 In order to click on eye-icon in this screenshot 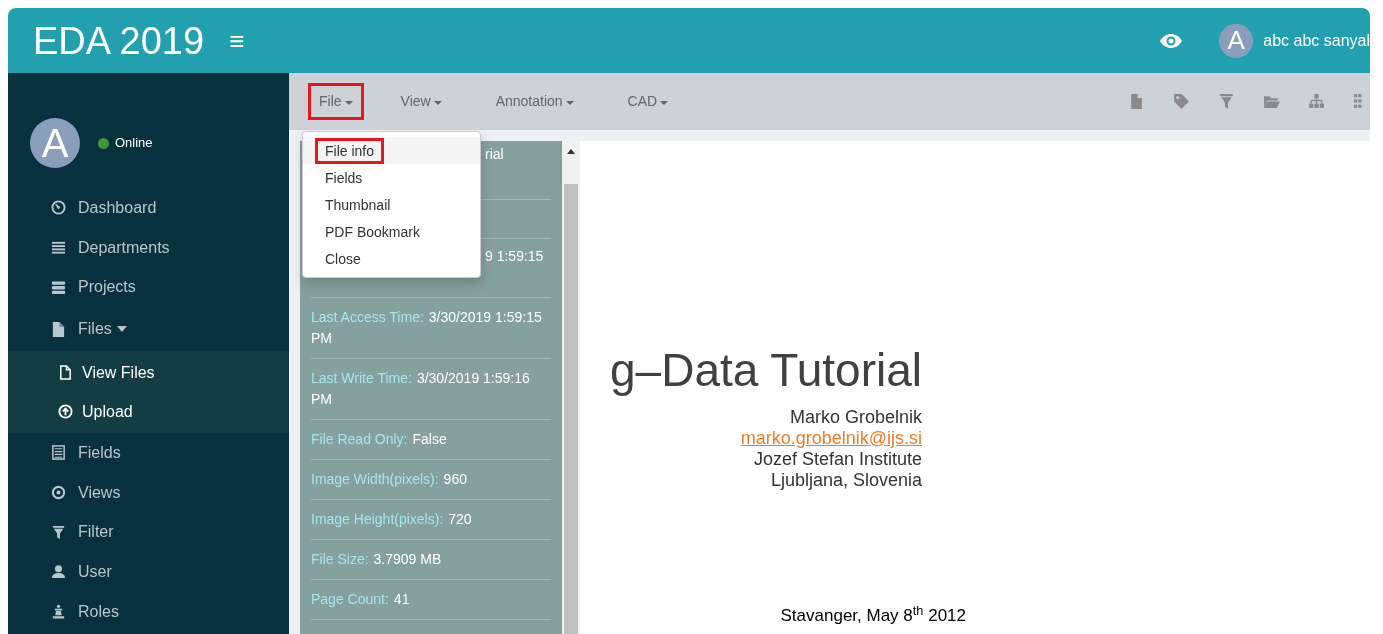, I will do `click(1171, 40)`.